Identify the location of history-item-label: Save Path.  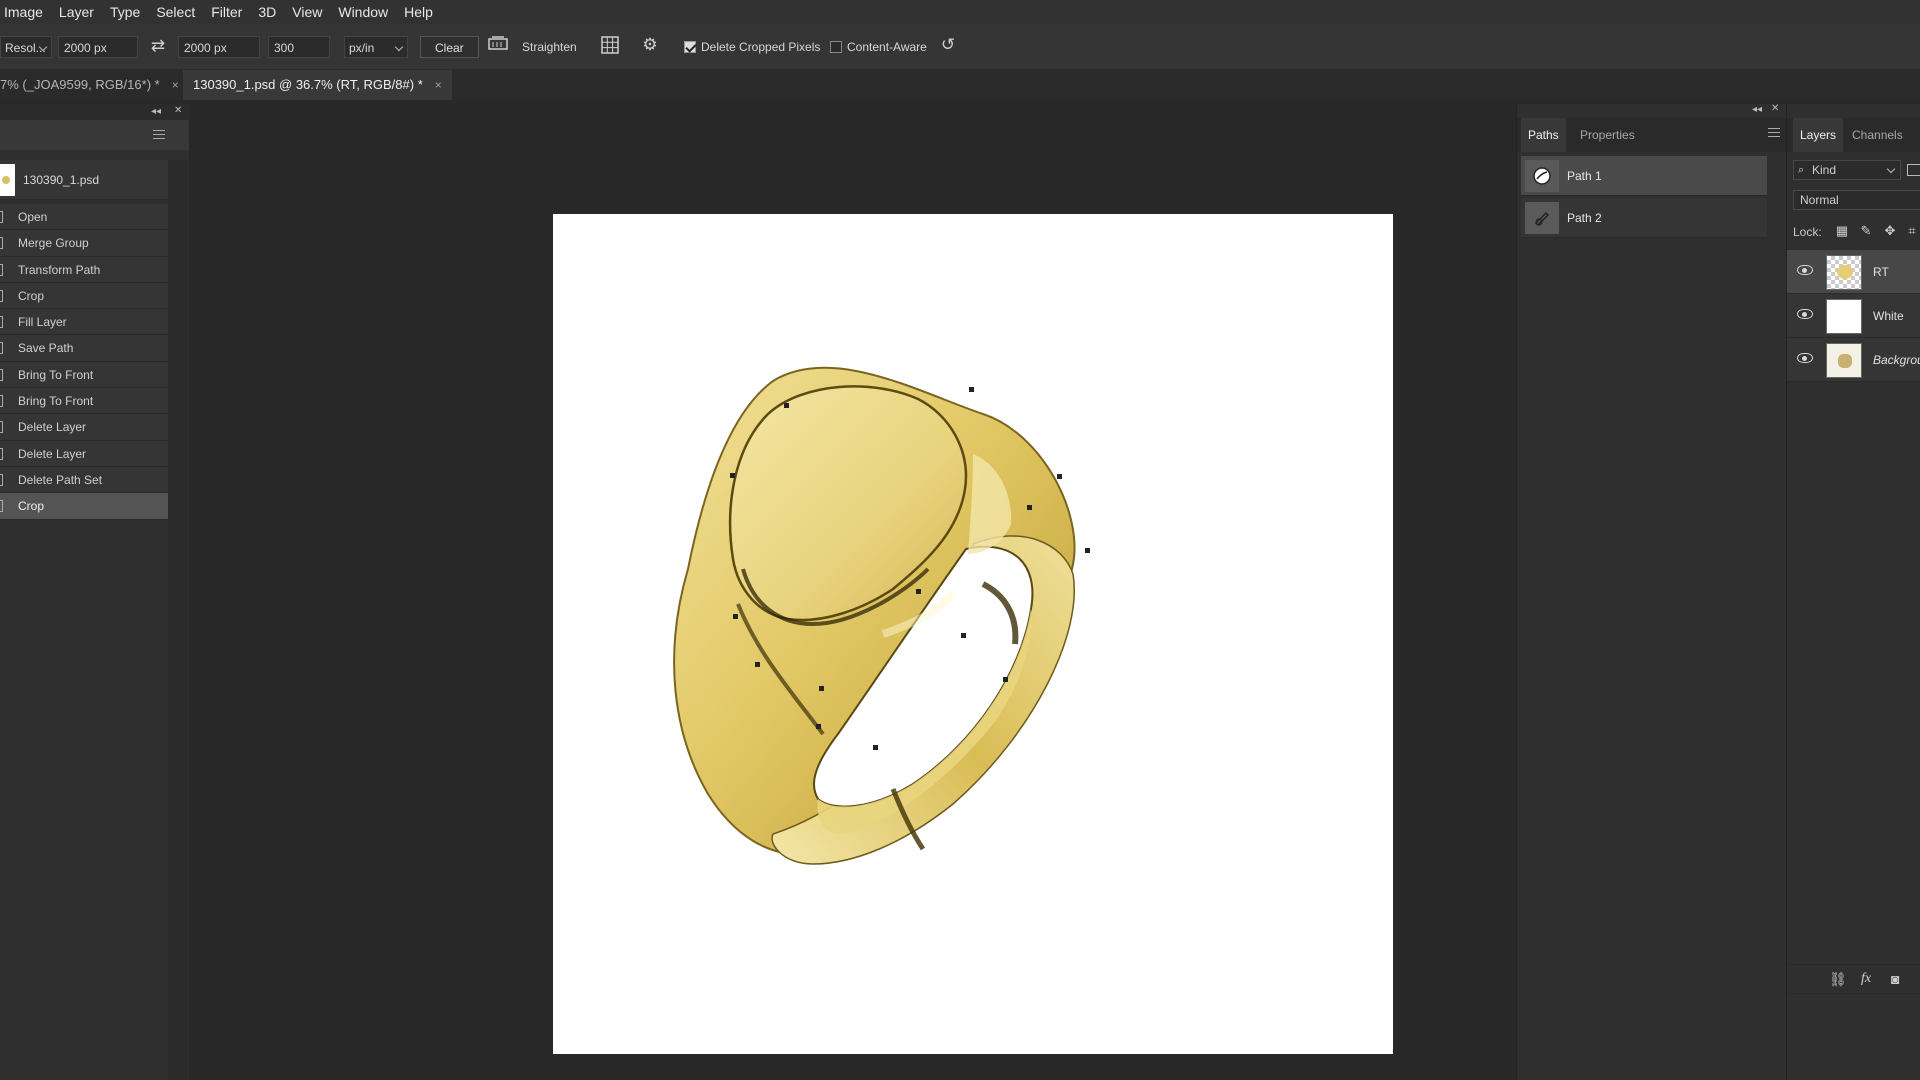
(46, 348).